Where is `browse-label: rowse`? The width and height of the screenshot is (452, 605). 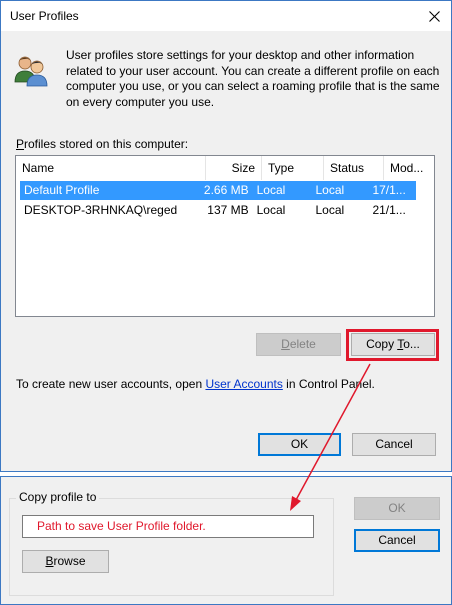
browse-label: rowse is located at coordinates (69, 561).